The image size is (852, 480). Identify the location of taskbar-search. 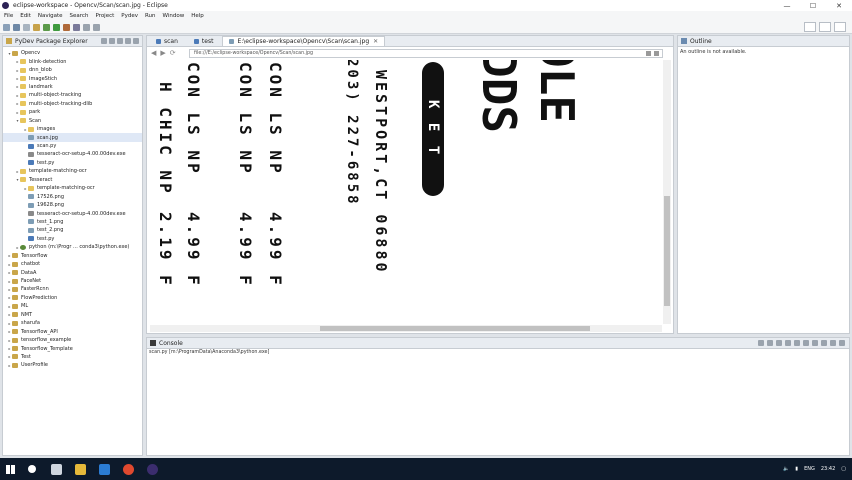
(32, 469).